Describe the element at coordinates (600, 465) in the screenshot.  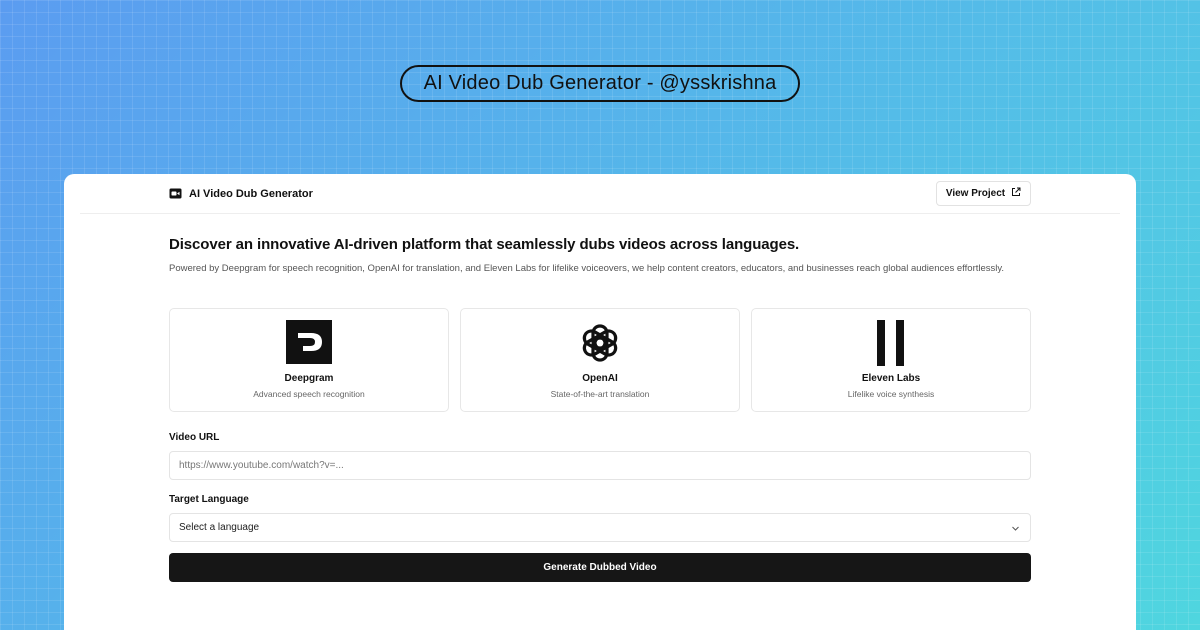
I see `video-url-input` at that location.